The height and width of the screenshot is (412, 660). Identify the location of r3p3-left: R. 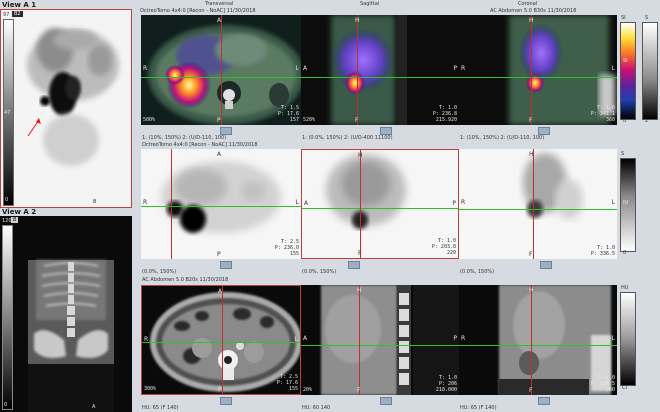
(463, 338).